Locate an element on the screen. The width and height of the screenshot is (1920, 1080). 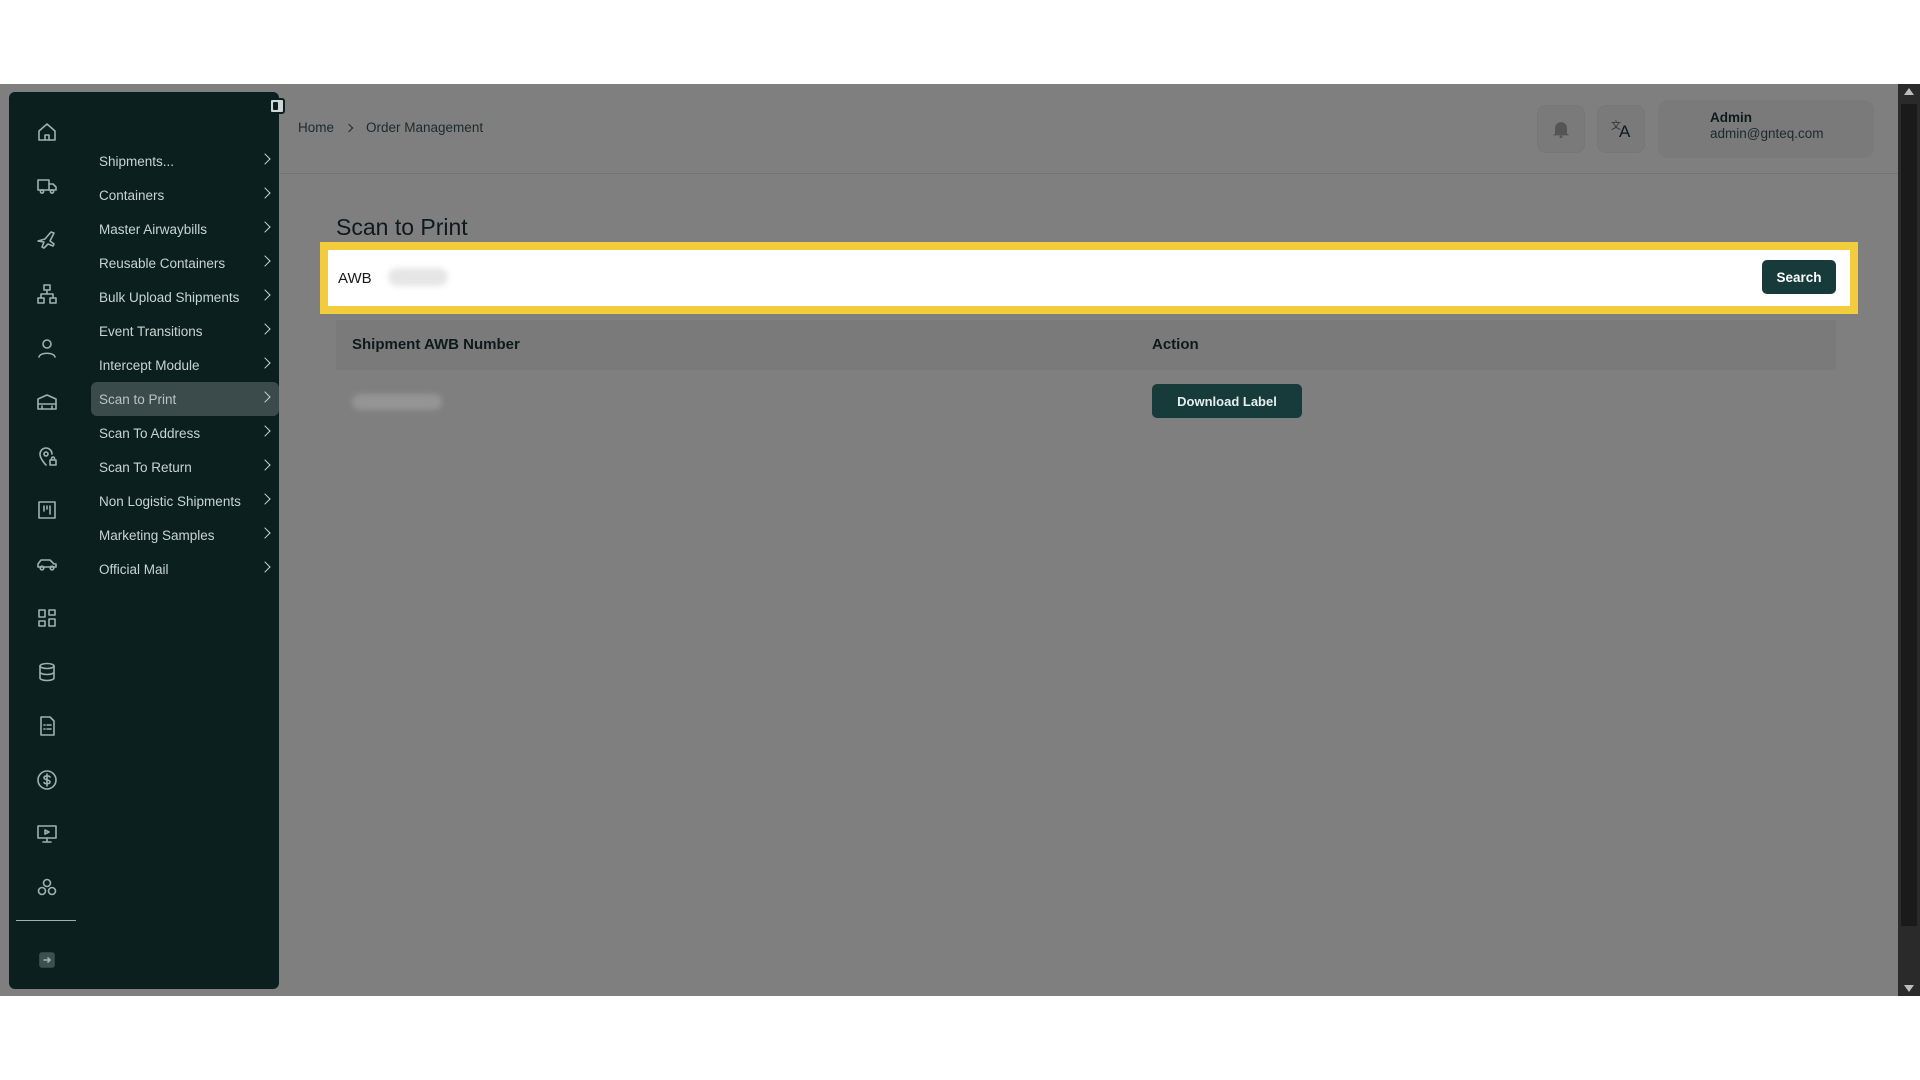
scroll-up-arrow is located at coordinates (1909, 91).